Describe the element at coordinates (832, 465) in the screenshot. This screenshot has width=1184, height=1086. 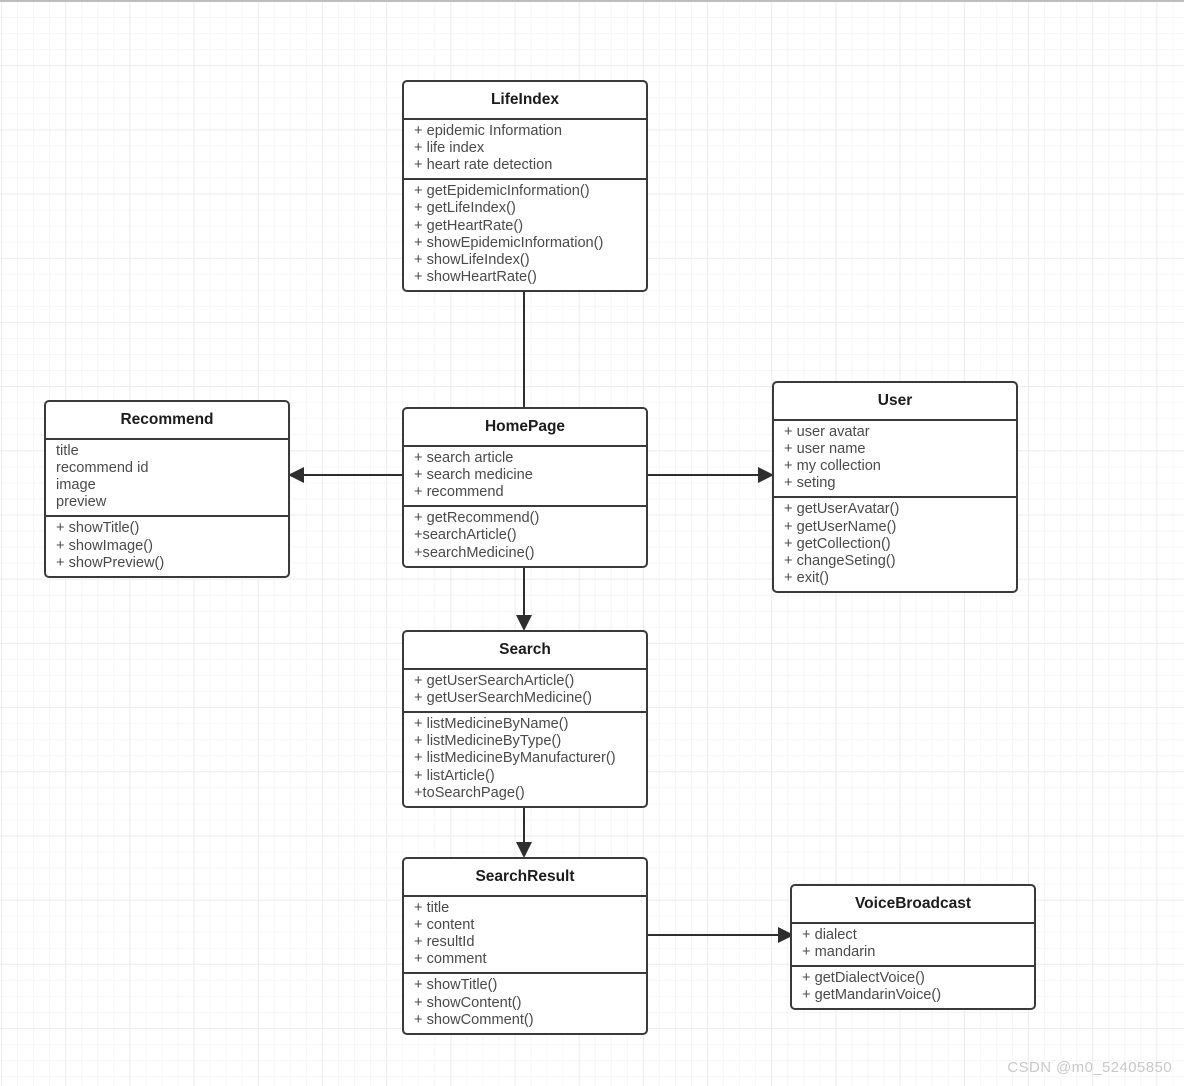
I see `attribute-item: + my collection` at that location.